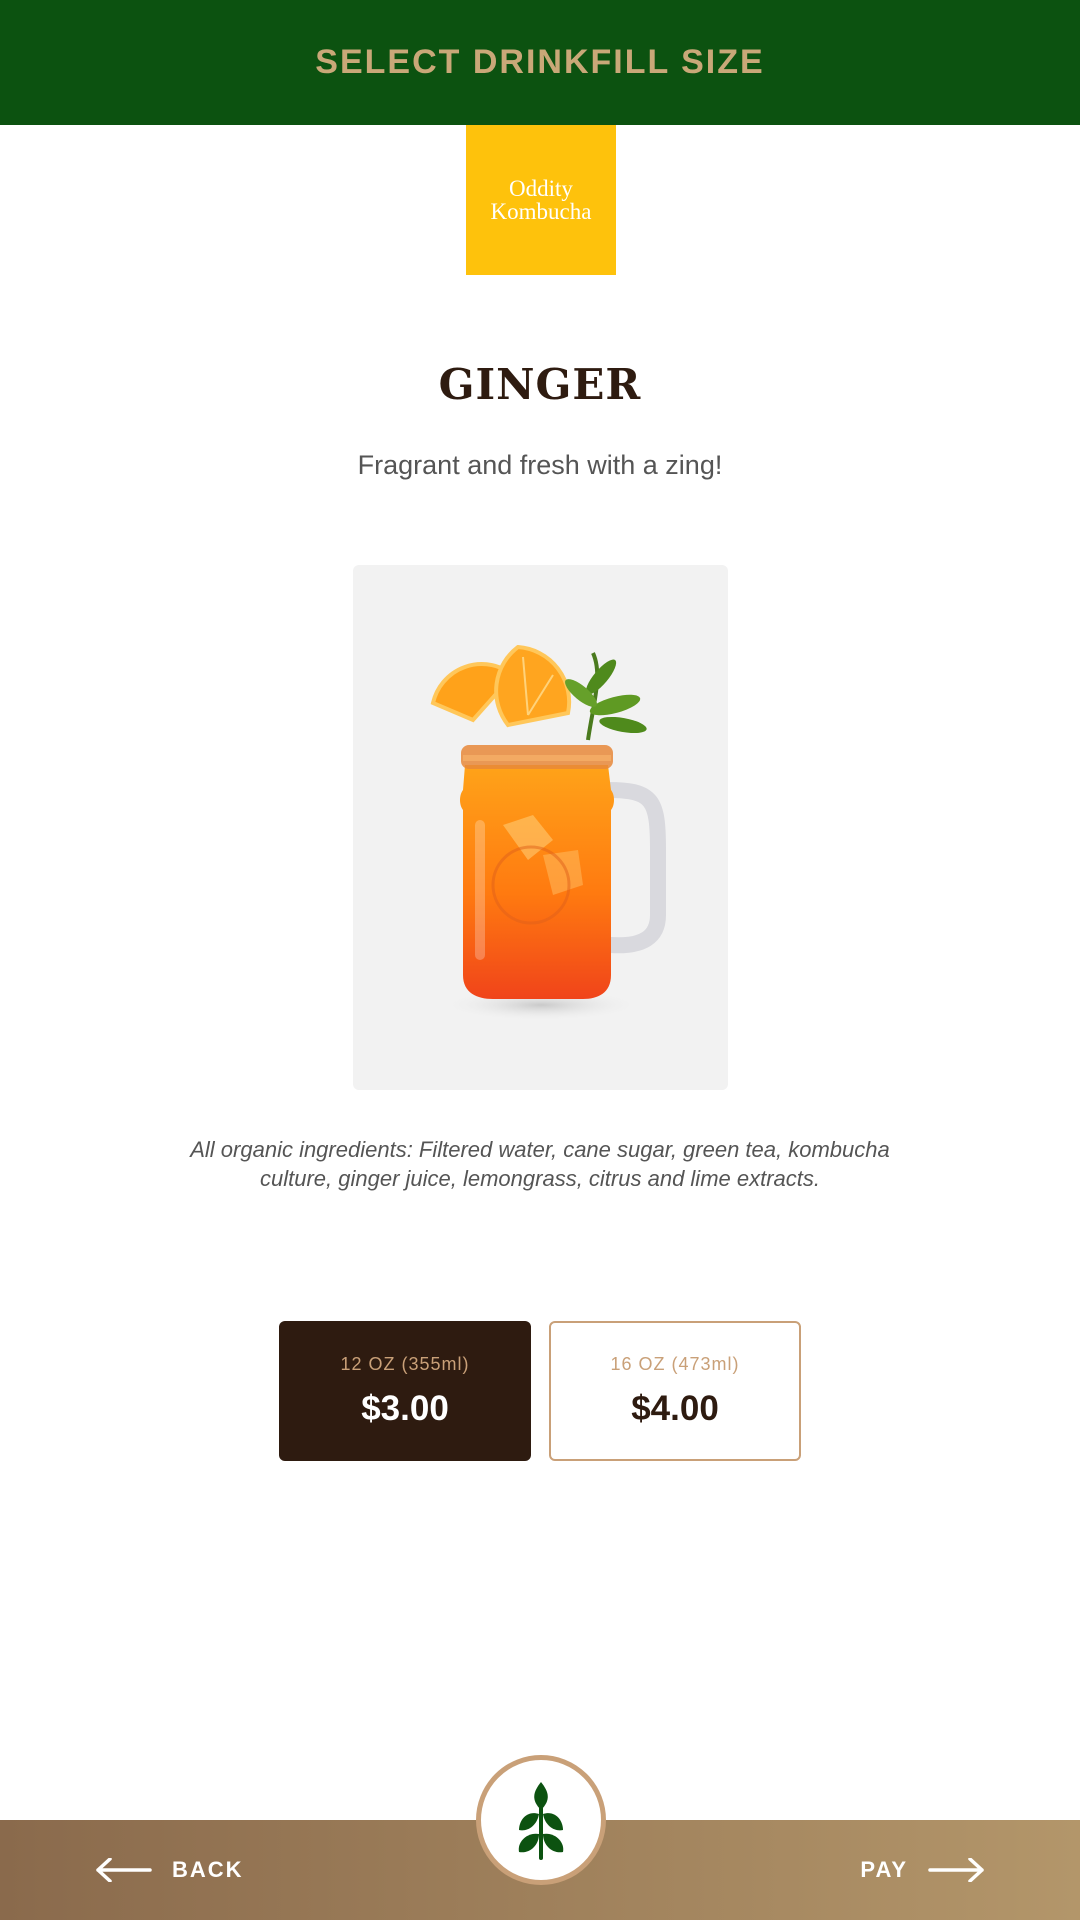  Describe the element at coordinates (675, 1408) in the screenshot. I see `size-price: $4.00` at that location.